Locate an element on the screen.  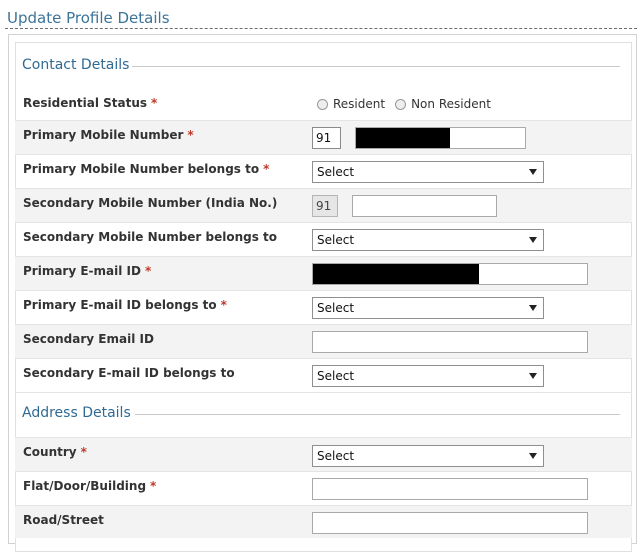
primary-mobile-country-code: 91 is located at coordinates (326, 138).